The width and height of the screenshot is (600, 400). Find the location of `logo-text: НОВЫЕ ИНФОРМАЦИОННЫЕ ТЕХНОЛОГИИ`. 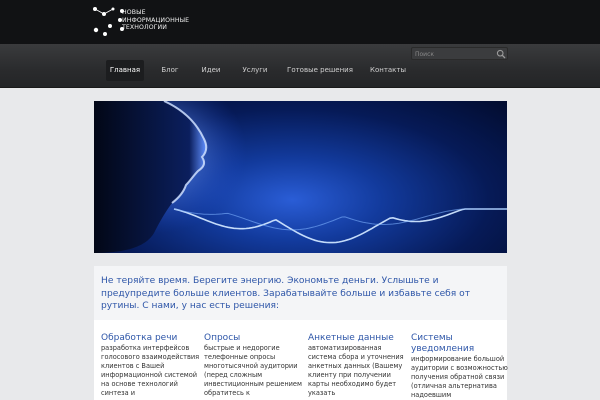

logo-text: НОВЫЕ ИНФОРМАЦИОННЫЕ ТЕХНОЛОГИИ is located at coordinates (155, 20).